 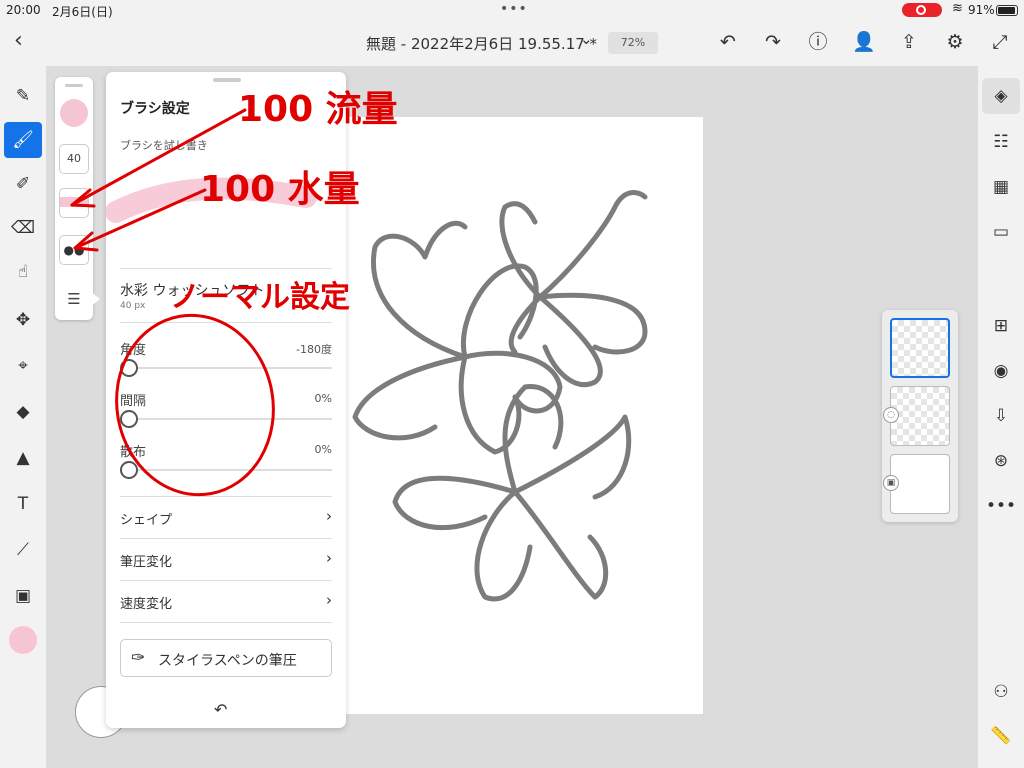 What do you see at coordinates (1001, 736) in the screenshot?
I see `ruler-icon: 📏` at bounding box center [1001, 736].